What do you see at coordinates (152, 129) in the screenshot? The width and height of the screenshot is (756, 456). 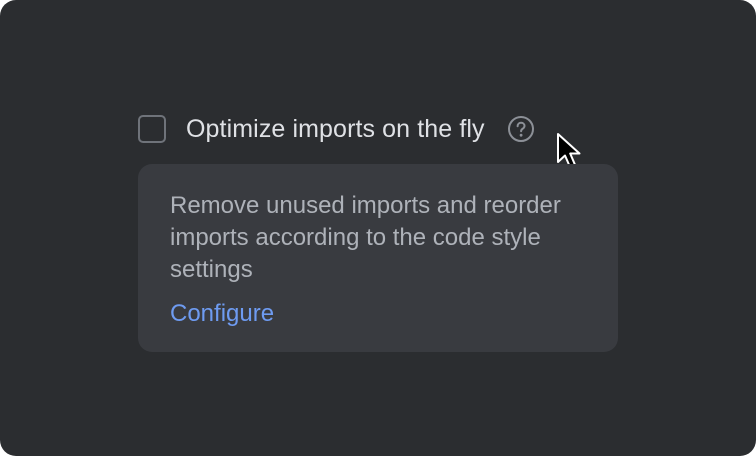 I see `optimize-imports-checkbox` at bounding box center [152, 129].